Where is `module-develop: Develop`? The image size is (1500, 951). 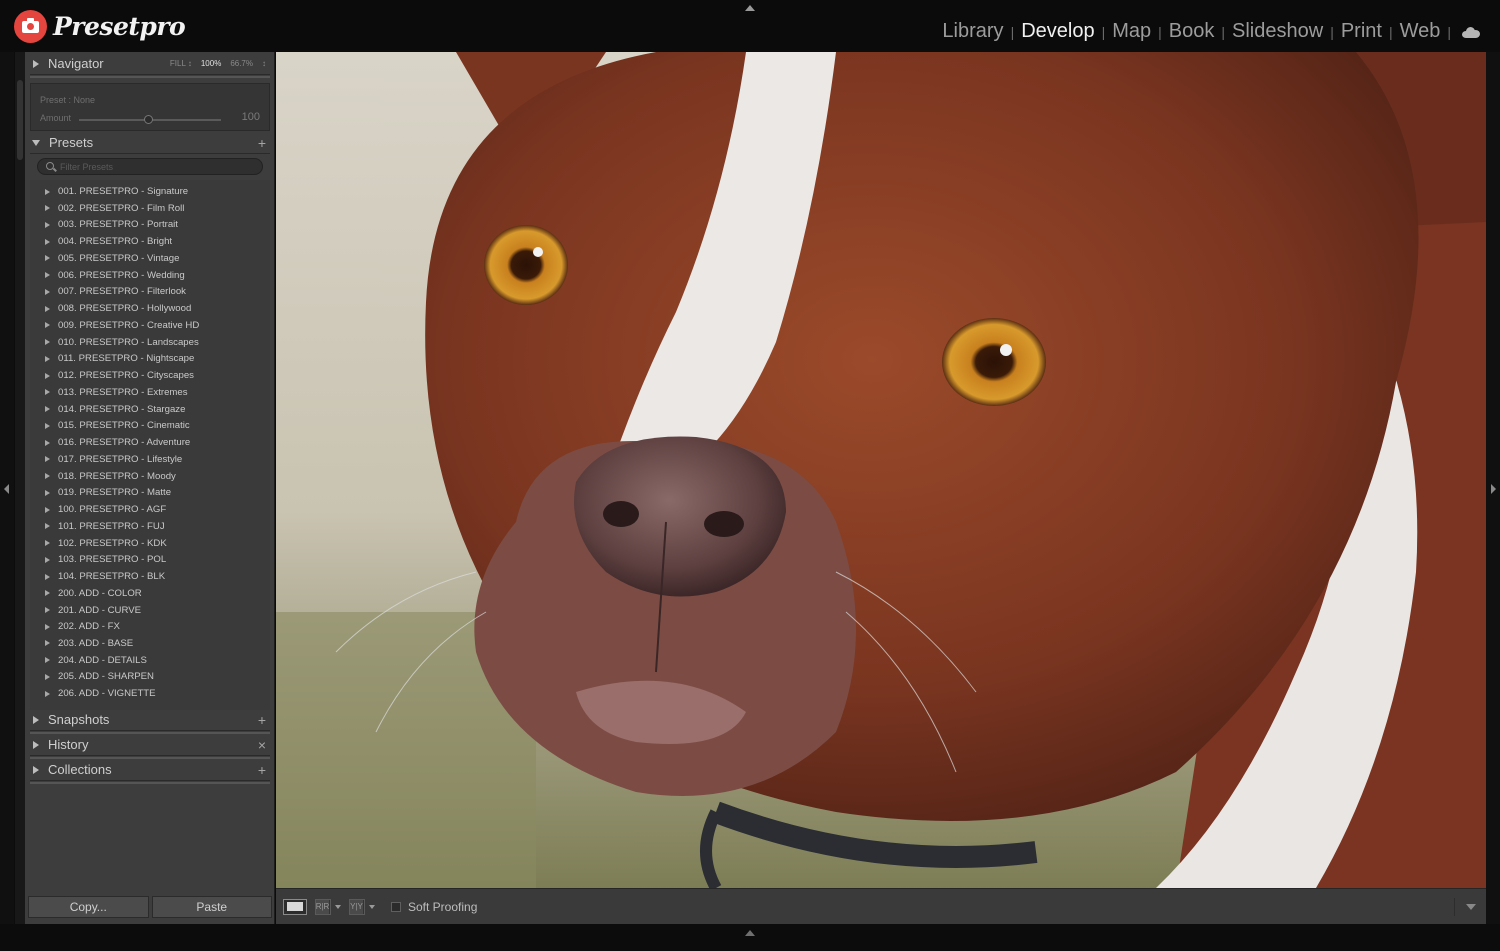 module-develop: Develop is located at coordinates (1057, 31).